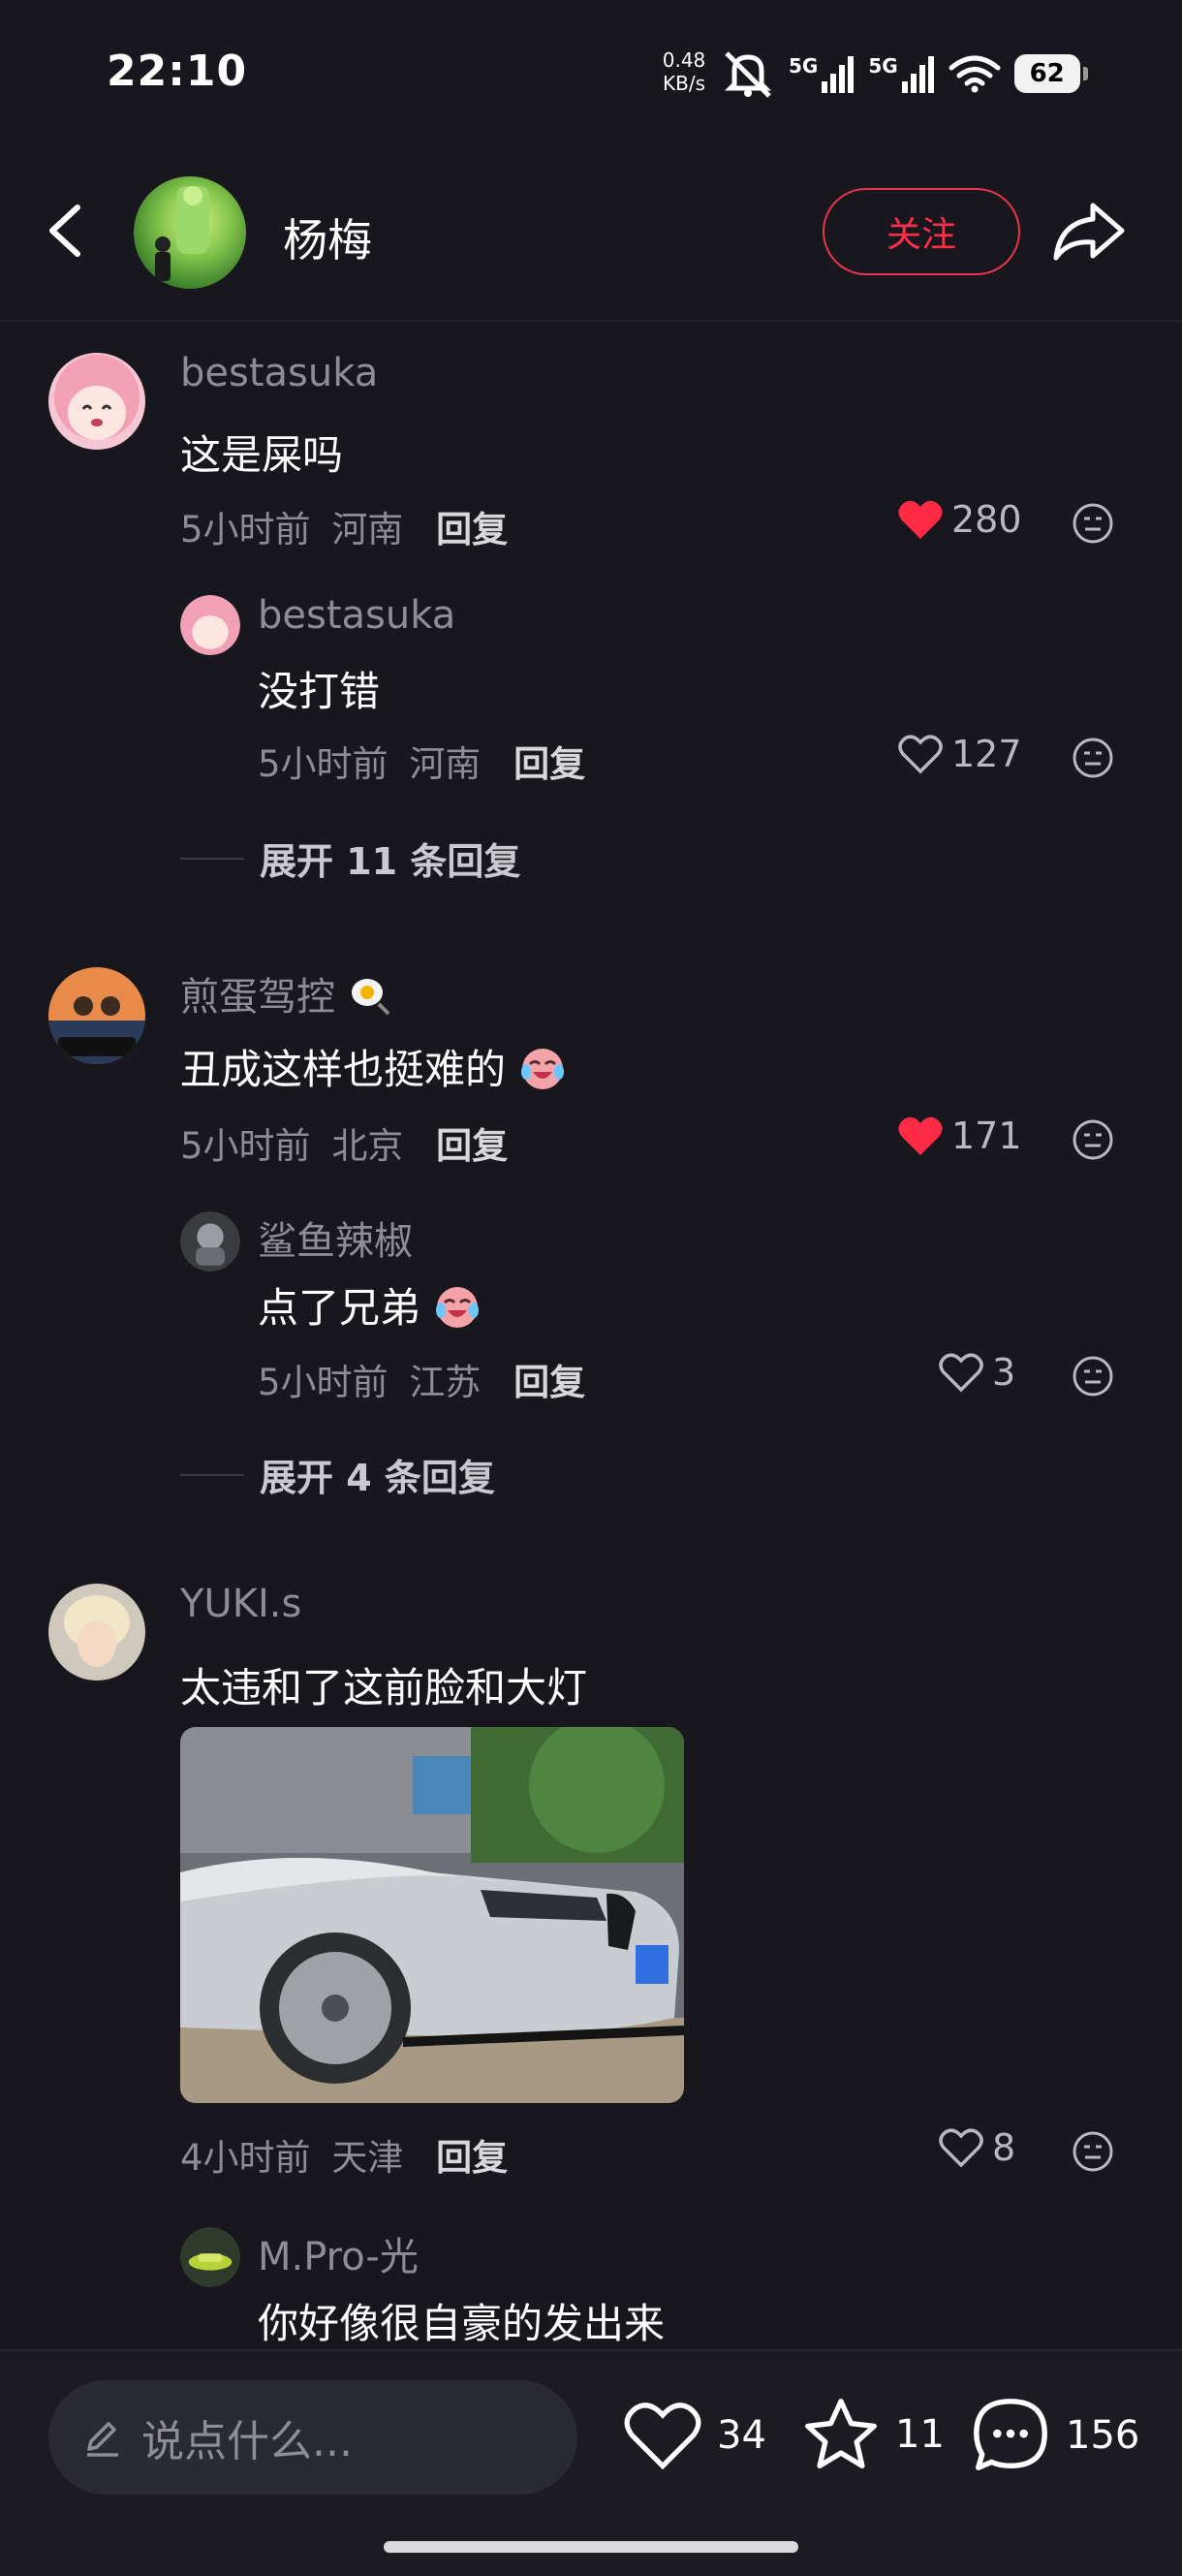 Image resolution: width=1182 pixels, height=2576 pixels. What do you see at coordinates (182, 233) in the screenshot?
I see `author-avatar-image` at bounding box center [182, 233].